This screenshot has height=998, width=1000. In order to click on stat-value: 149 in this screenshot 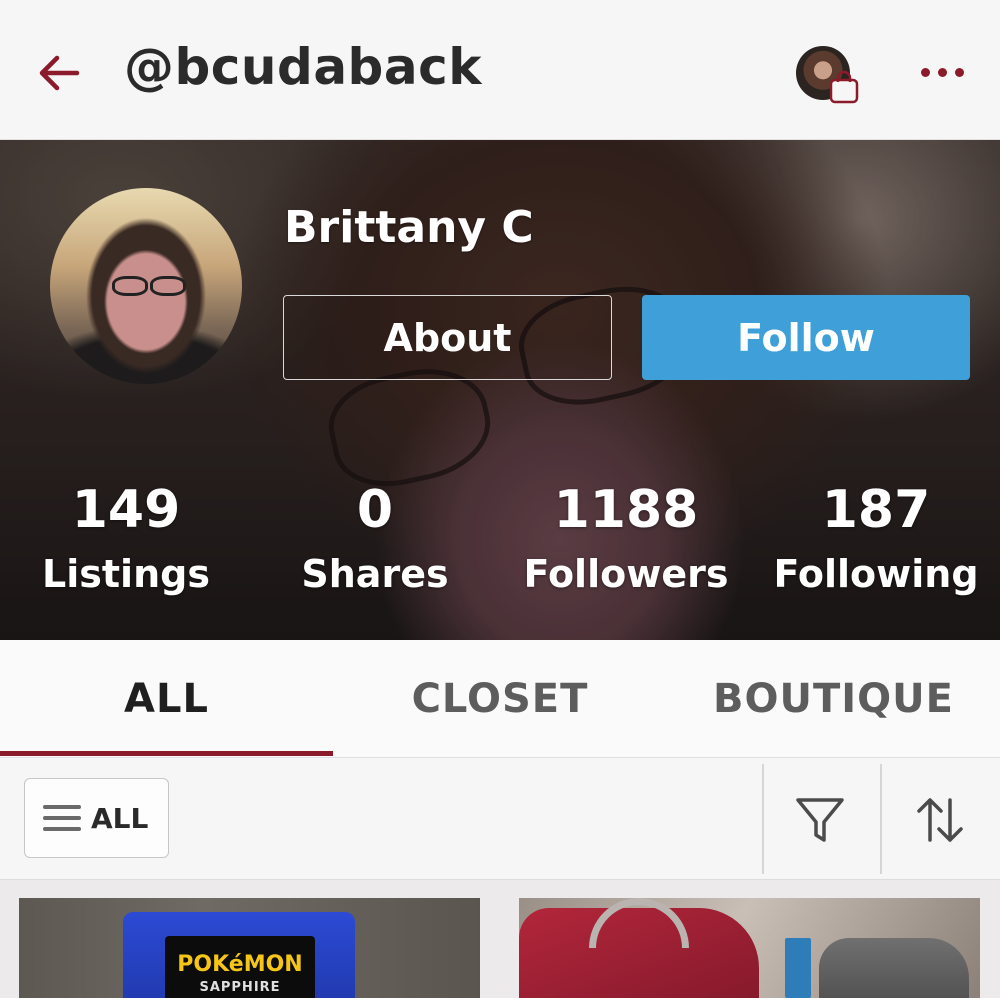, I will do `click(126, 510)`.